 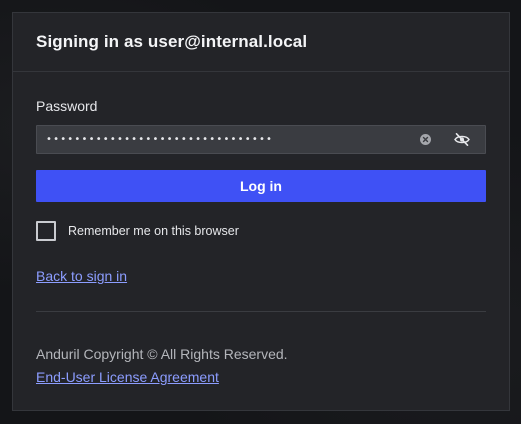 What do you see at coordinates (261, 311) in the screenshot?
I see `divider` at bounding box center [261, 311].